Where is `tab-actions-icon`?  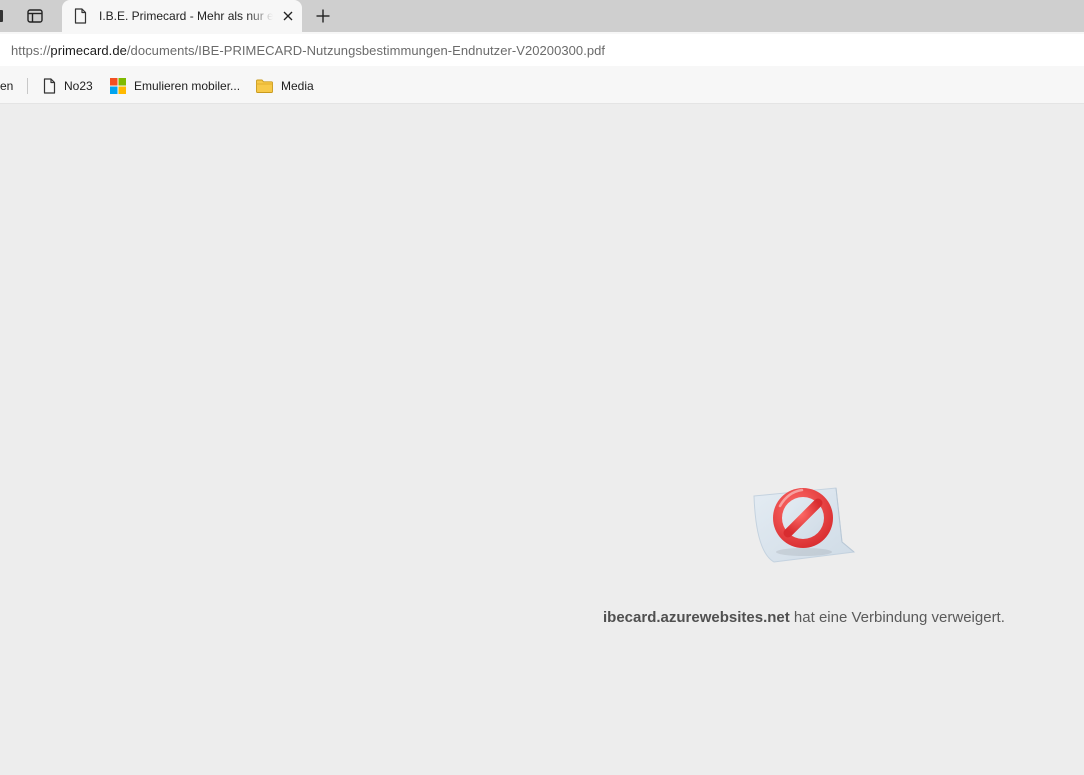 tab-actions-icon is located at coordinates (35, 16).